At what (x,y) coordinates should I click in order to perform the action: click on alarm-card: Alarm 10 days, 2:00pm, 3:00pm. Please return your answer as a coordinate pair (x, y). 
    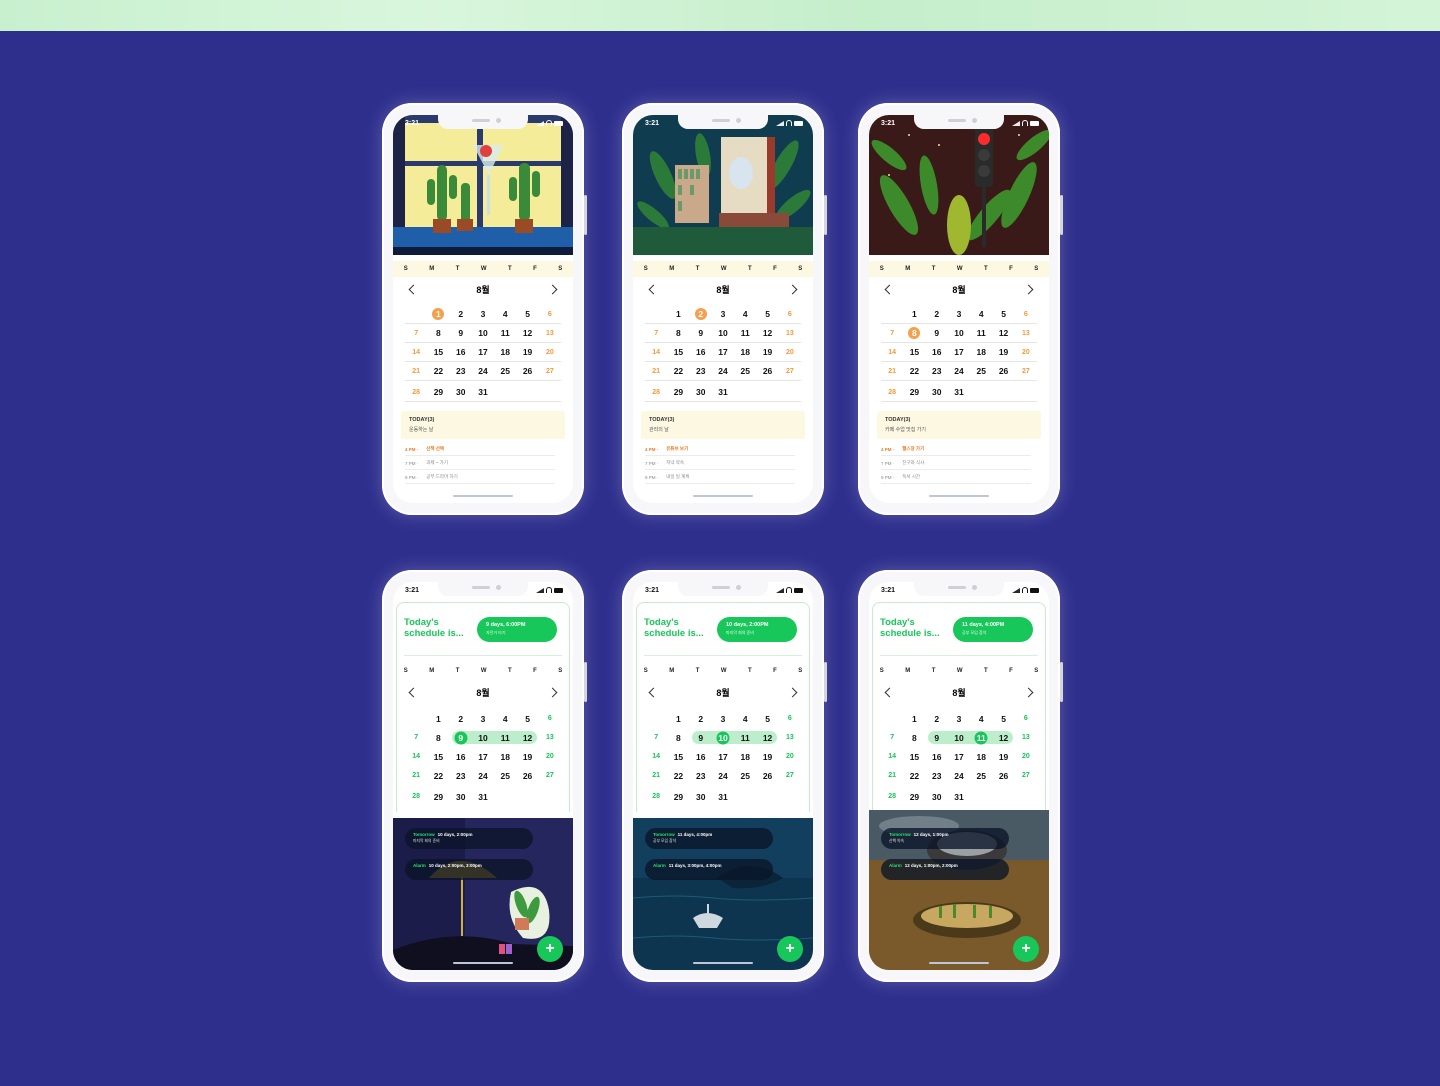
    Looking at the image, I should click on (469, 869).